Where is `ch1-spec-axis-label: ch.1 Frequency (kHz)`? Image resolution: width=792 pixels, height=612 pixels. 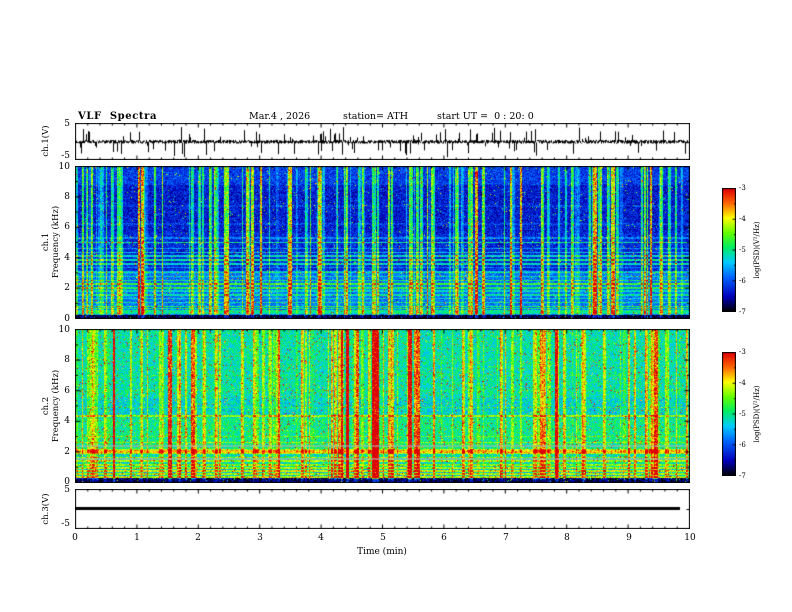 ch1-spec-axis-label: ch.1 Frequency (kHz) is located at coordinates (51, 242).